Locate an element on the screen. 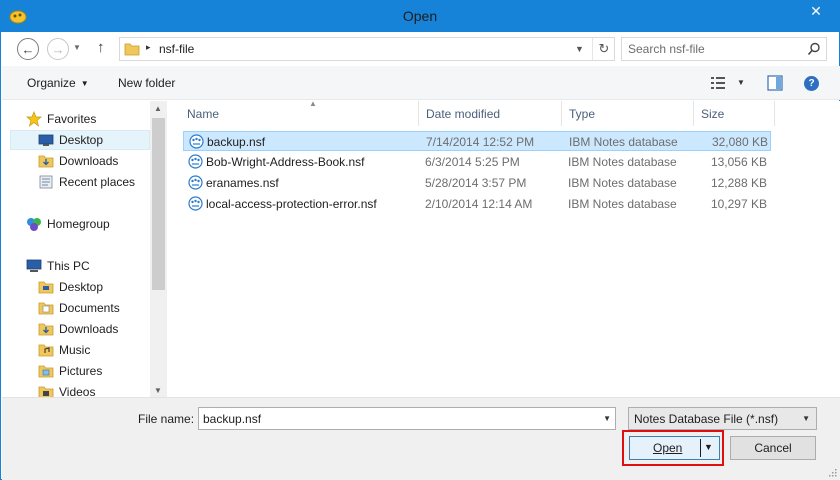 Image resolution: width=840 pixels, height=480 pixels. forward-button: → is located at coordinates (58, 49).